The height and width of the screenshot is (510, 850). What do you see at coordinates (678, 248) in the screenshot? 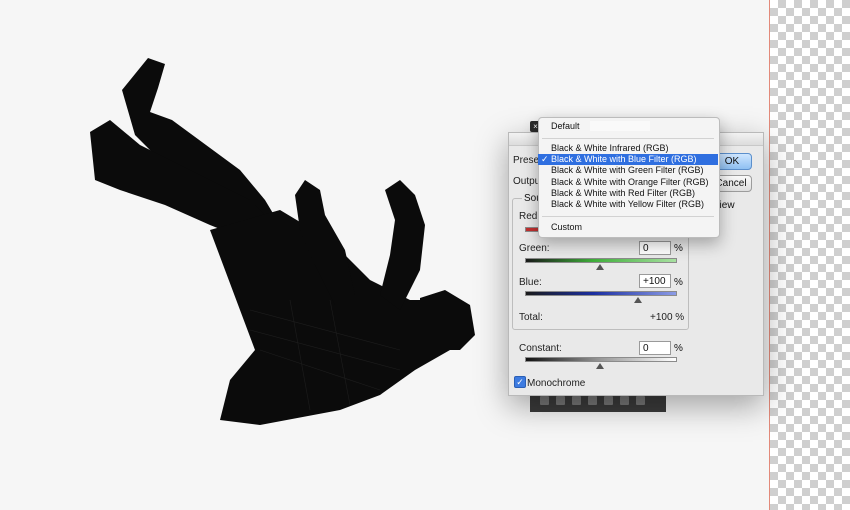
I see `green-percent: %` at bounding box center [678, 248].